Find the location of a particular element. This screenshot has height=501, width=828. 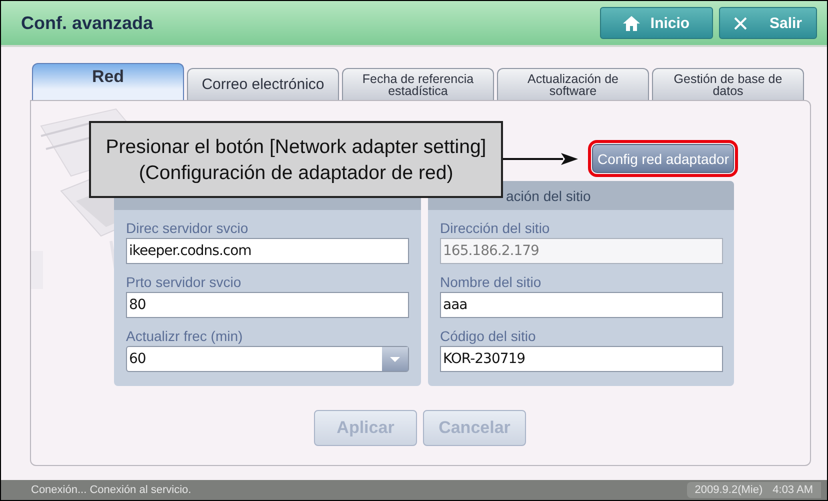

field-label: Nombre del sitio is located at coordinates (491, 282).